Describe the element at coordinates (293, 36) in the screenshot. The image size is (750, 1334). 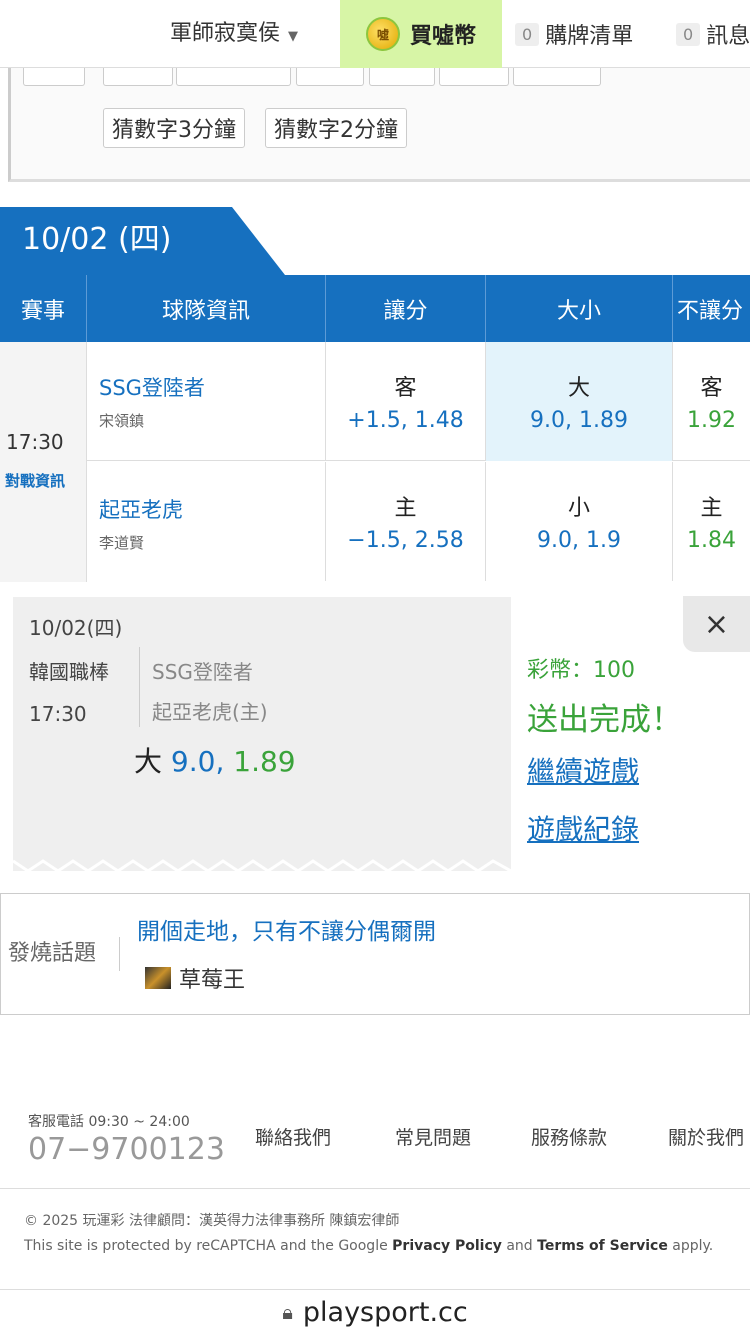
I see `caret-down-icon: ▼` at that location.